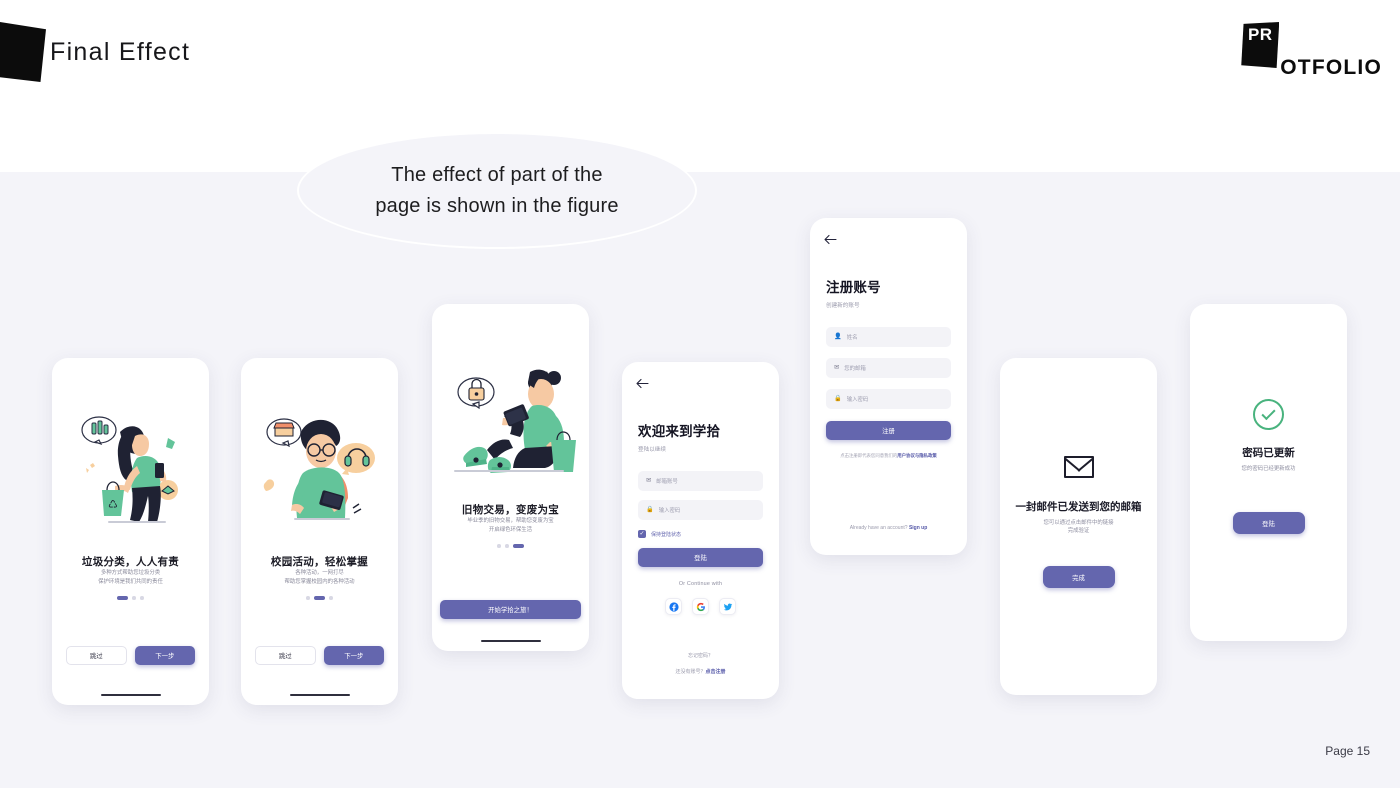 This screenshot has width=1400, height=788. What do you see at coordinates (642, 534) in the screenshot?
I see `checkbox-checked-icon: ✓` at bounding box center [642, 534].